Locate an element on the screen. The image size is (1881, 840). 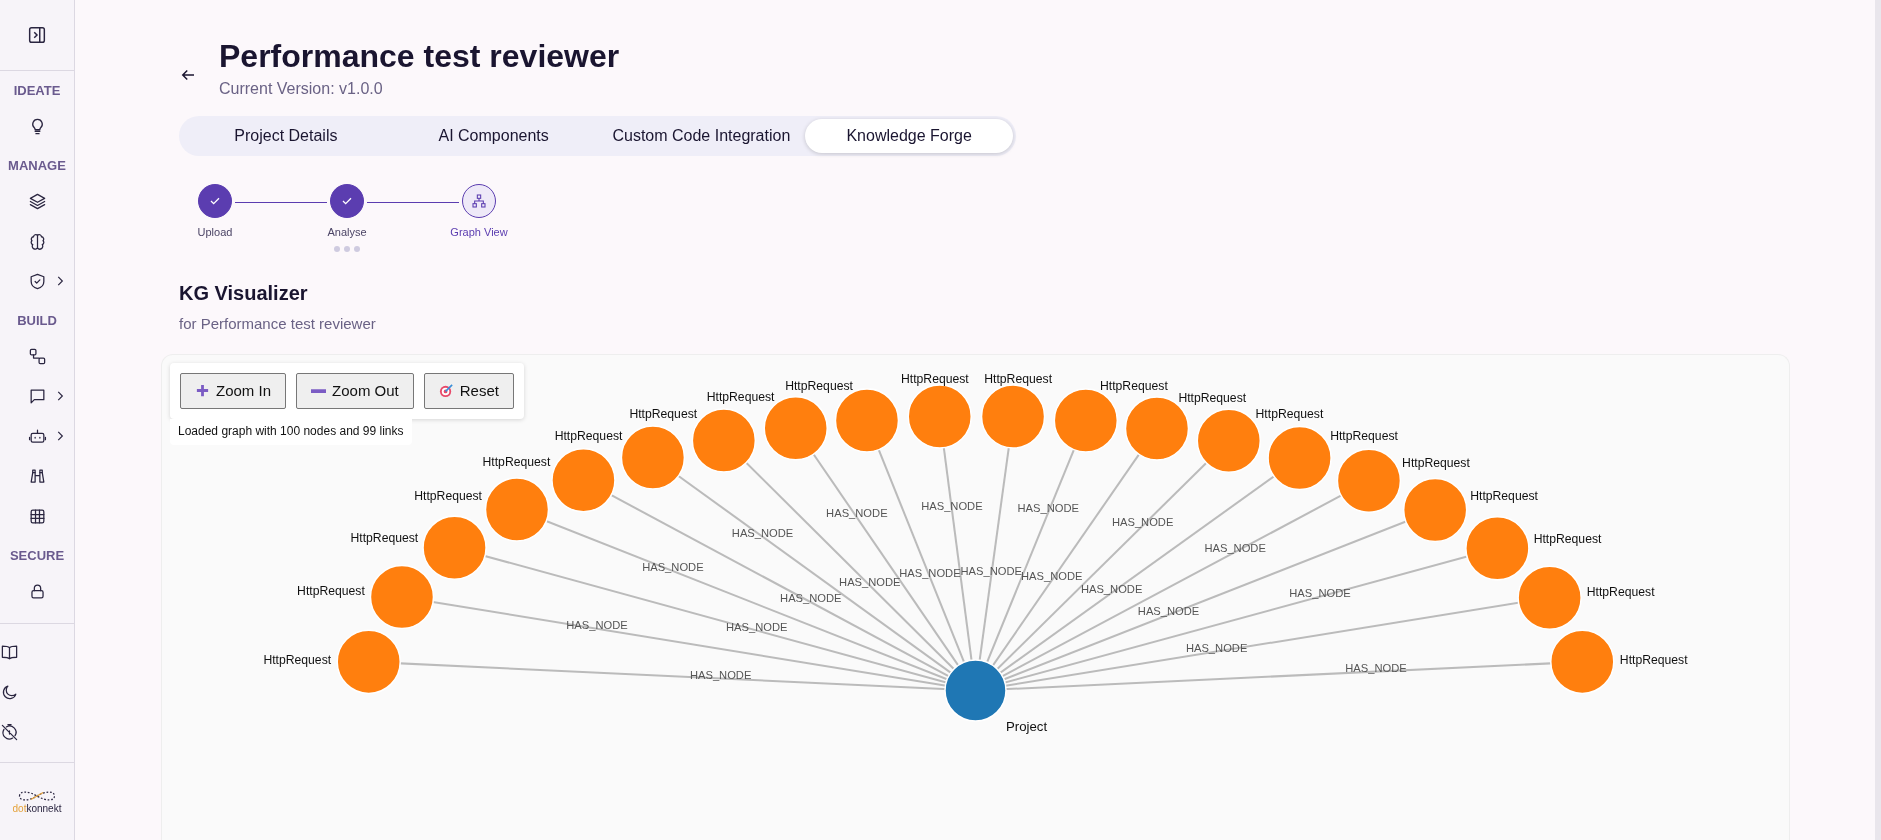
sidebar-section-label: BUILD is located at coordinates (37, 320).